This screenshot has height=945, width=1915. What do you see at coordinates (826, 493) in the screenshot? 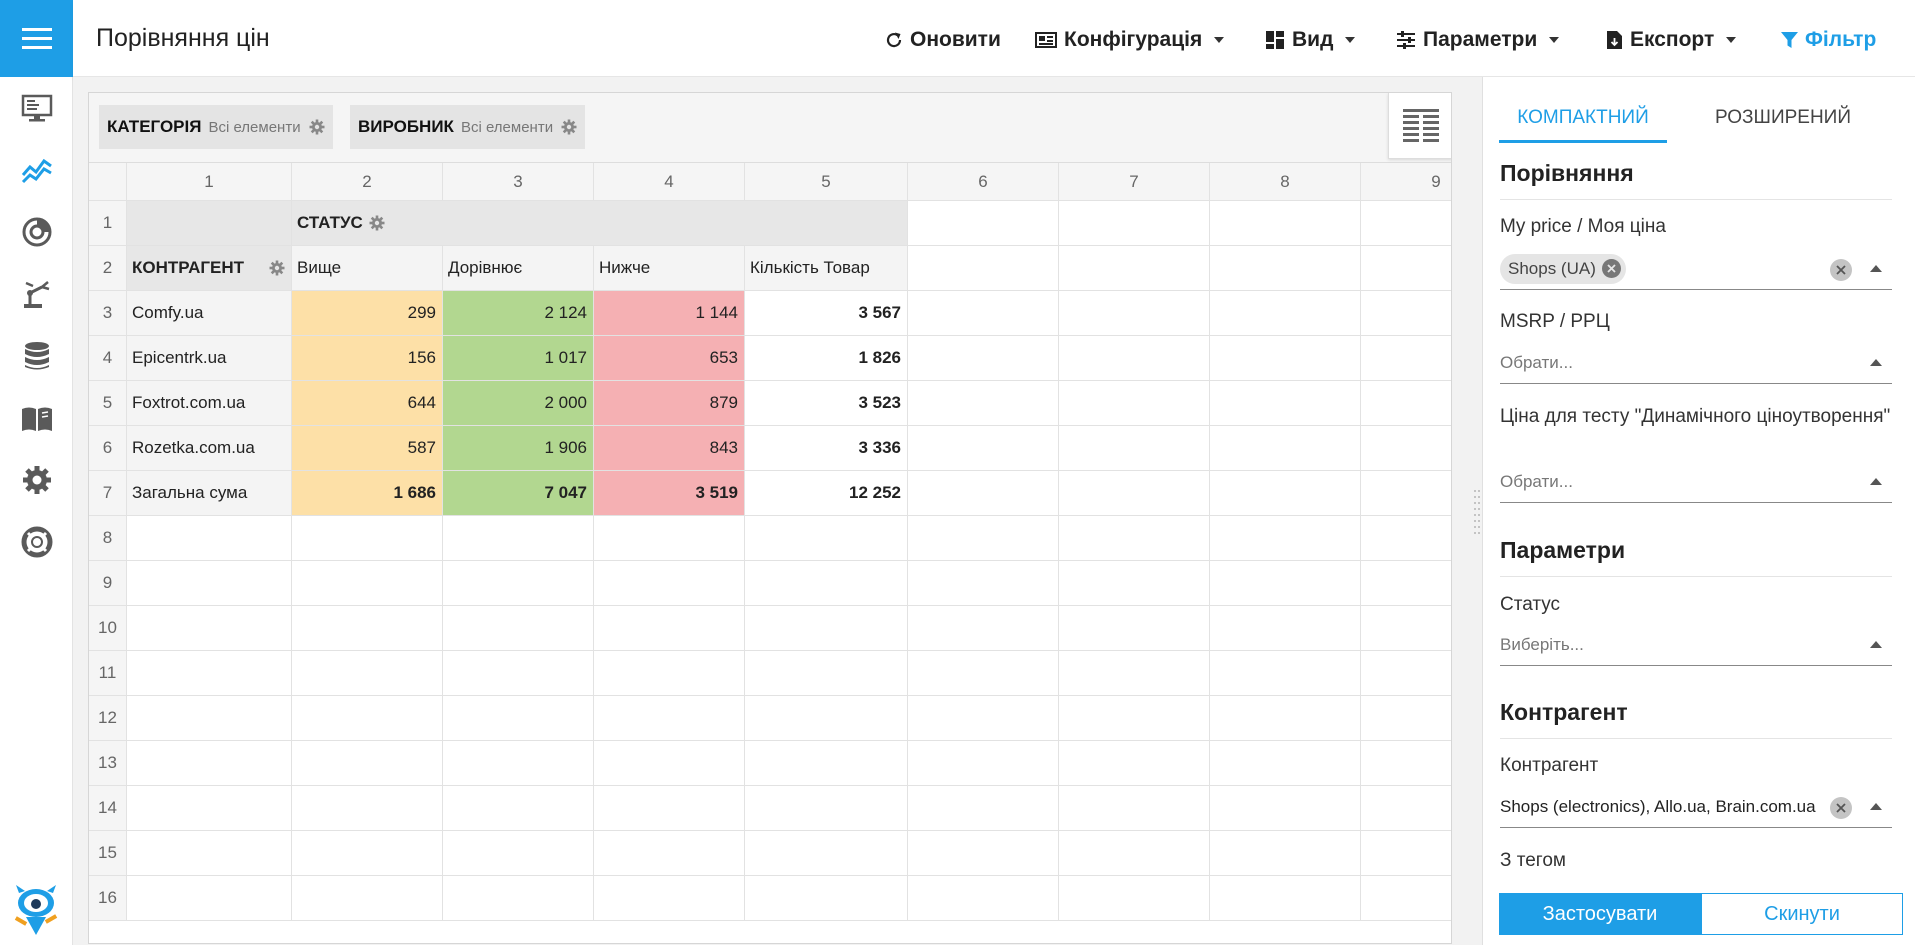
I see `grand-total-cell: 12 252` at bounding box center [826, 493].